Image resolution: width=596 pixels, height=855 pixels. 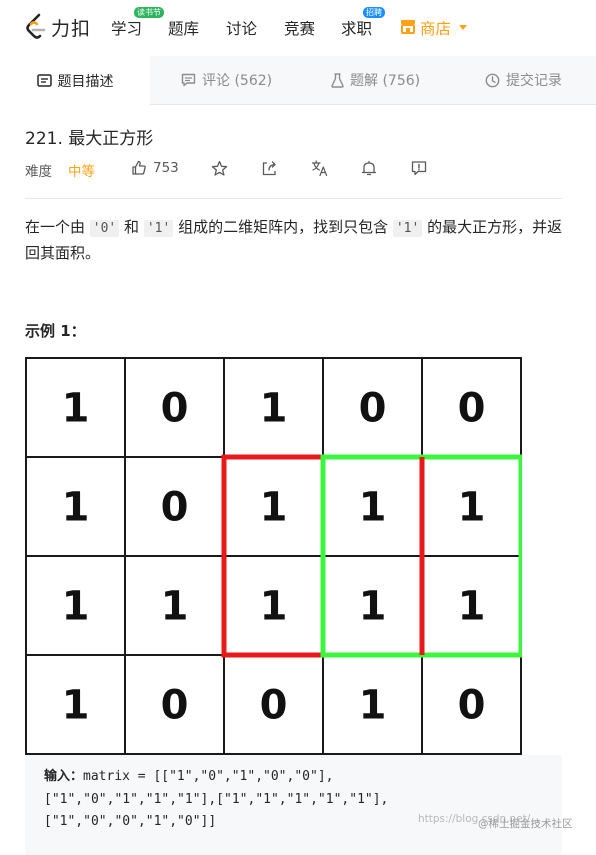 What do you see at coordinates (492, 80) in the screenshot?
I see `clock-icon` at bounding box center [492, 80].